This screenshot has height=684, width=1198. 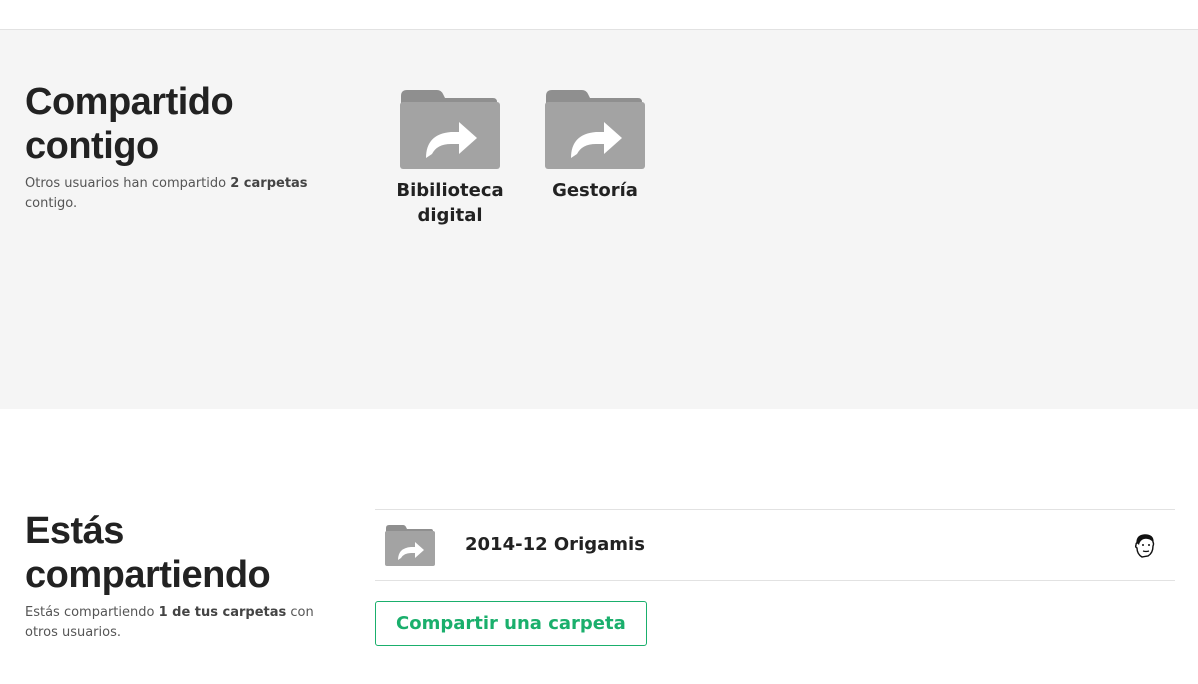 I want to click on shared-folder-name: 2014-12 Origamis, so click(x=555, y=544).